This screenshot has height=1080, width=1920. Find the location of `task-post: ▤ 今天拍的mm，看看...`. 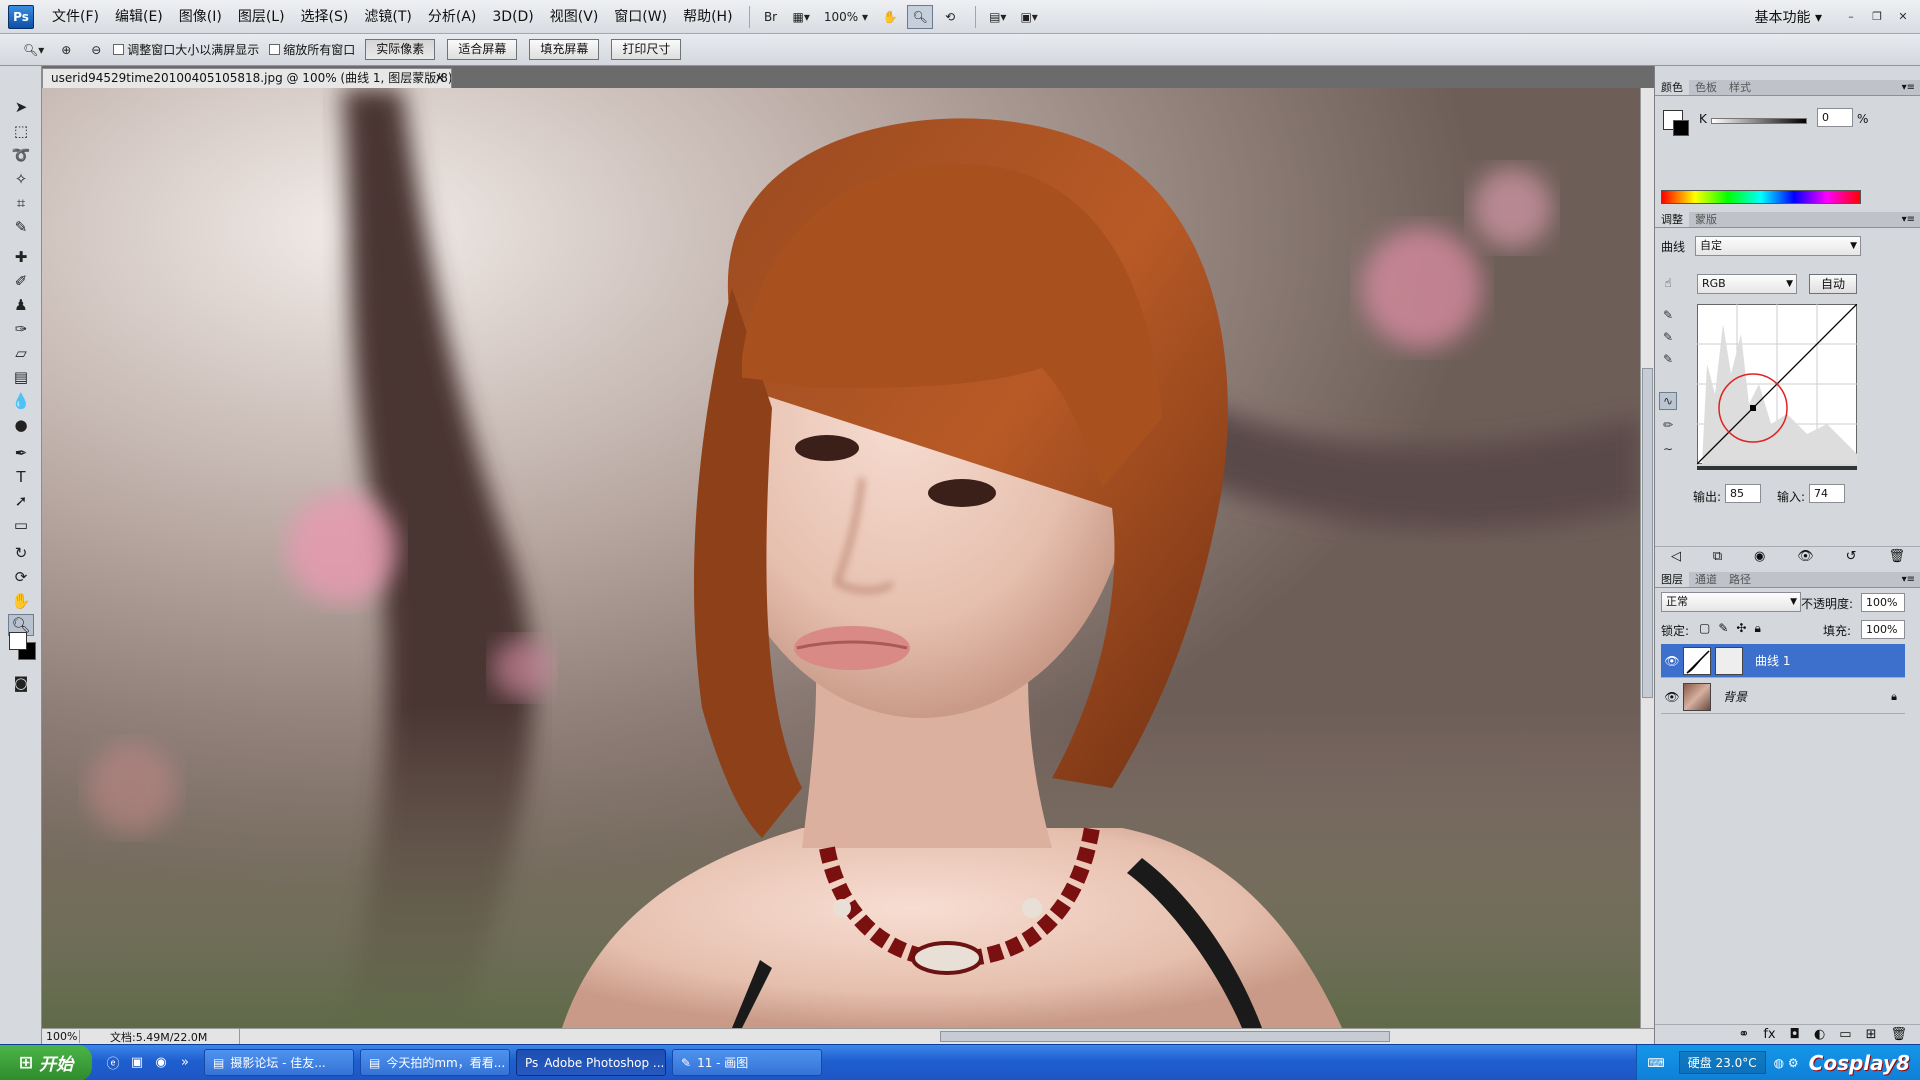

task-post: ▤ 今天拍的mm，看看... is located at coordinates (435, 1062).